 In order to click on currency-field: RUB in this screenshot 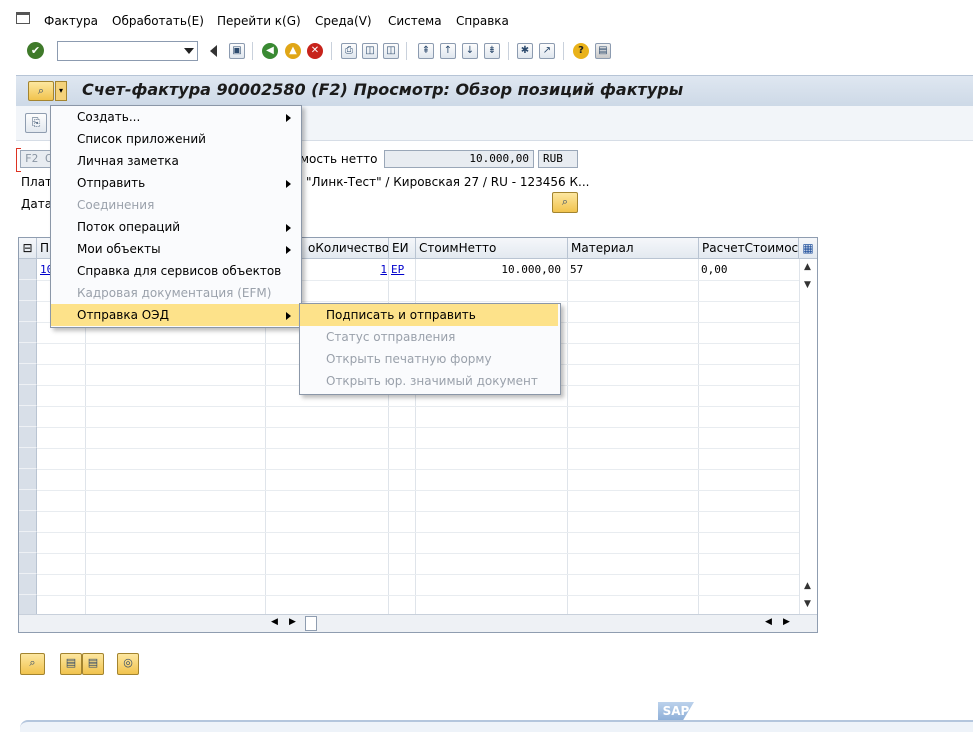, I will do `click(558, 159)`.